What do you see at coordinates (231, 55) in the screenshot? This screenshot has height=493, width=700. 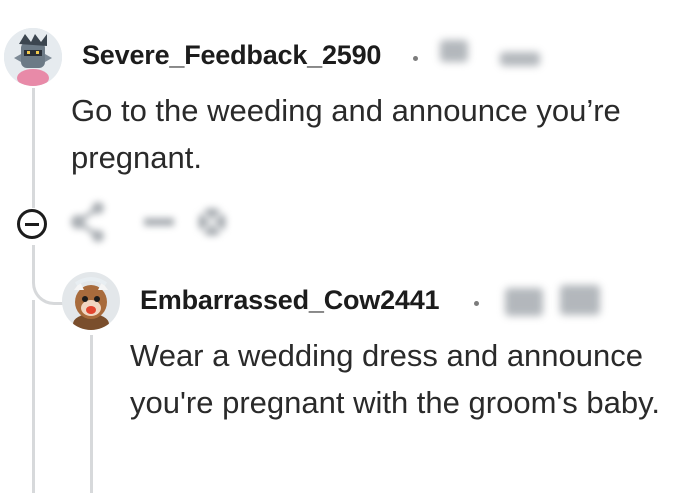 I see `comment-username: Severe_Feedback_2590` at bounding box center [231, 55].